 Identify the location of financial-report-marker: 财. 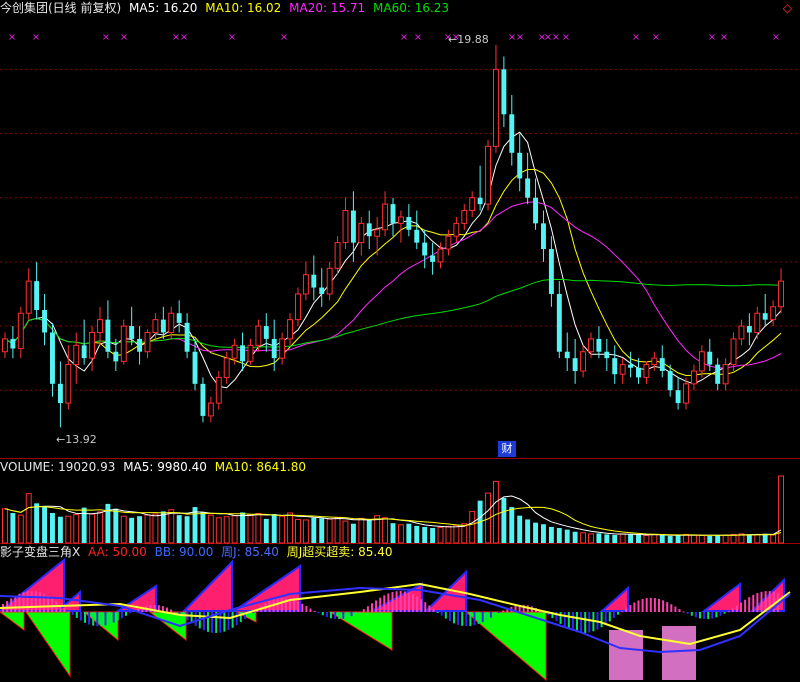
(507, 449).